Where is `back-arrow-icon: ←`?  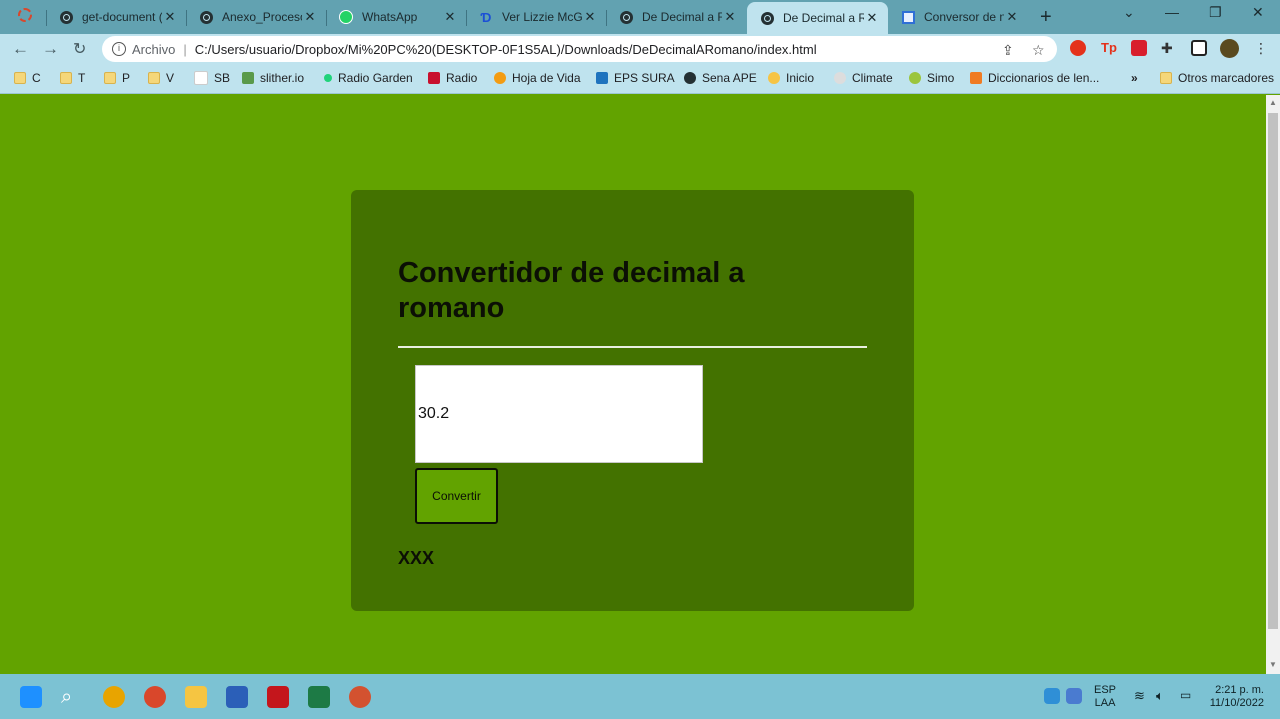 back-arrow-icon: ← is located at coordinates (20, 49).